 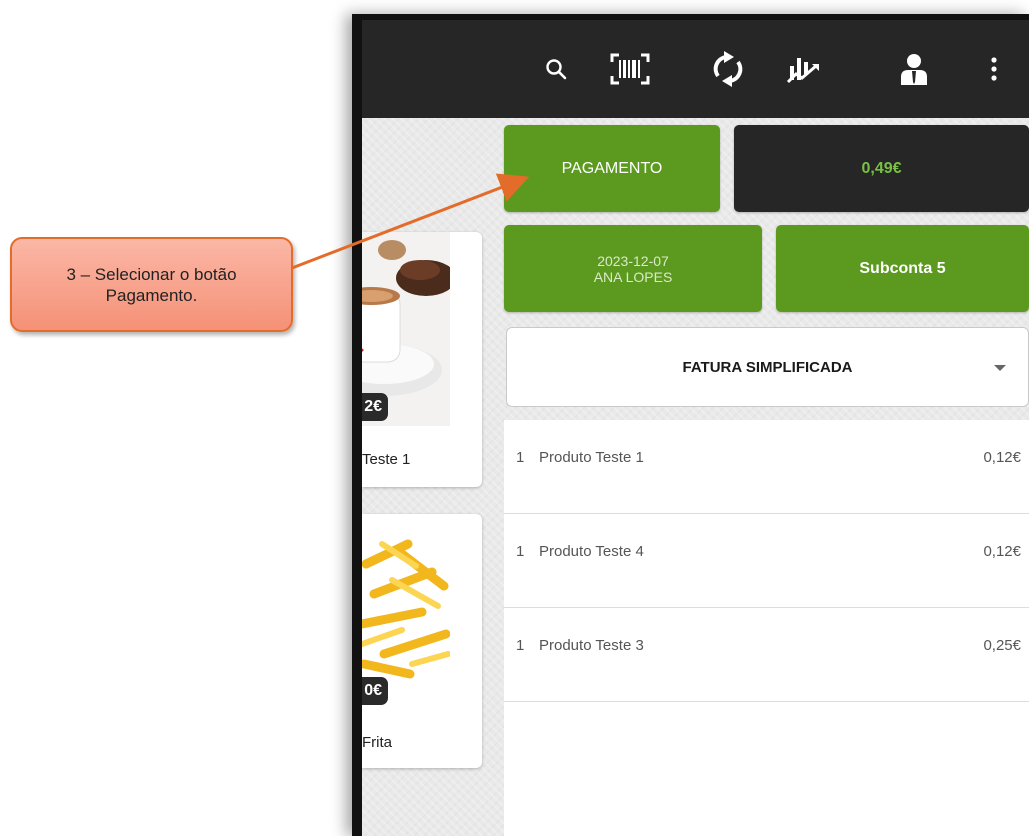 What do you see at coordinates (375, 691) in the screenshot?
I see `product-price-badge: 0€` at bounding box center [375, 691].